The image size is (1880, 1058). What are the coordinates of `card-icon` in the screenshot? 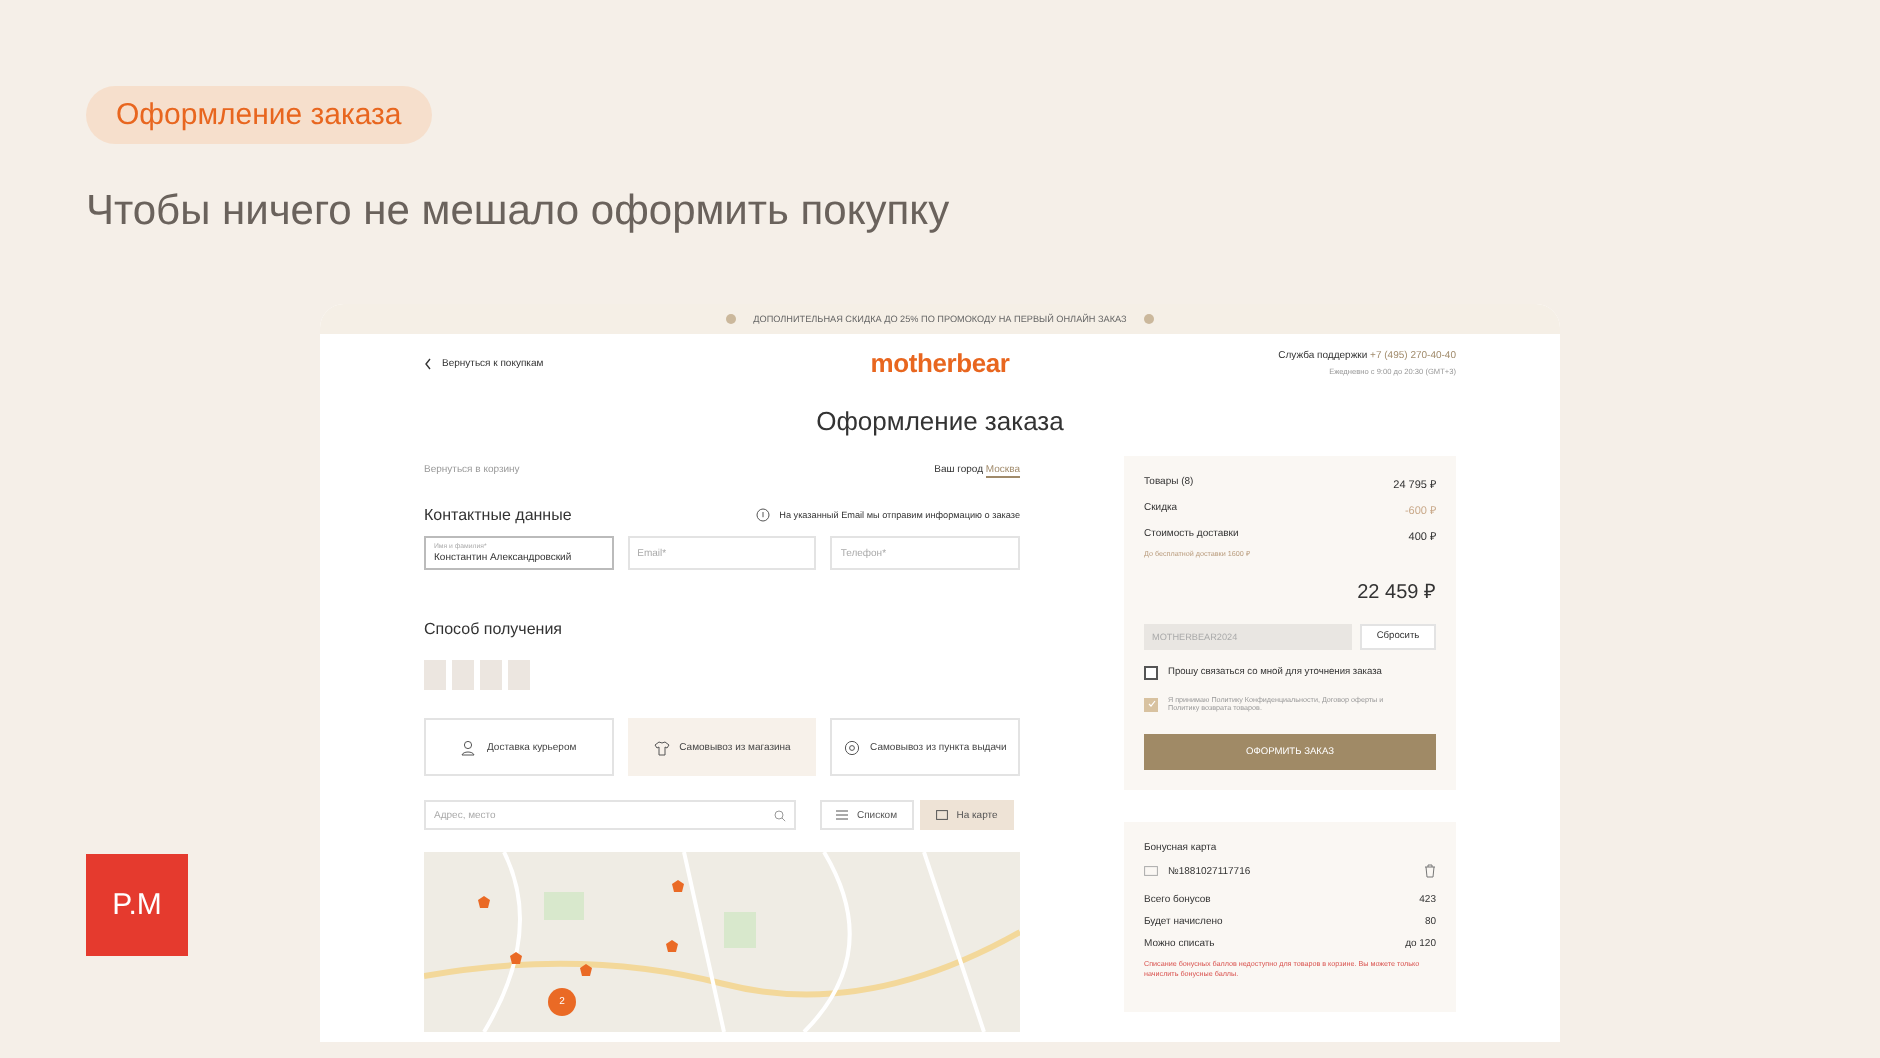 It's located at (1151, 871).